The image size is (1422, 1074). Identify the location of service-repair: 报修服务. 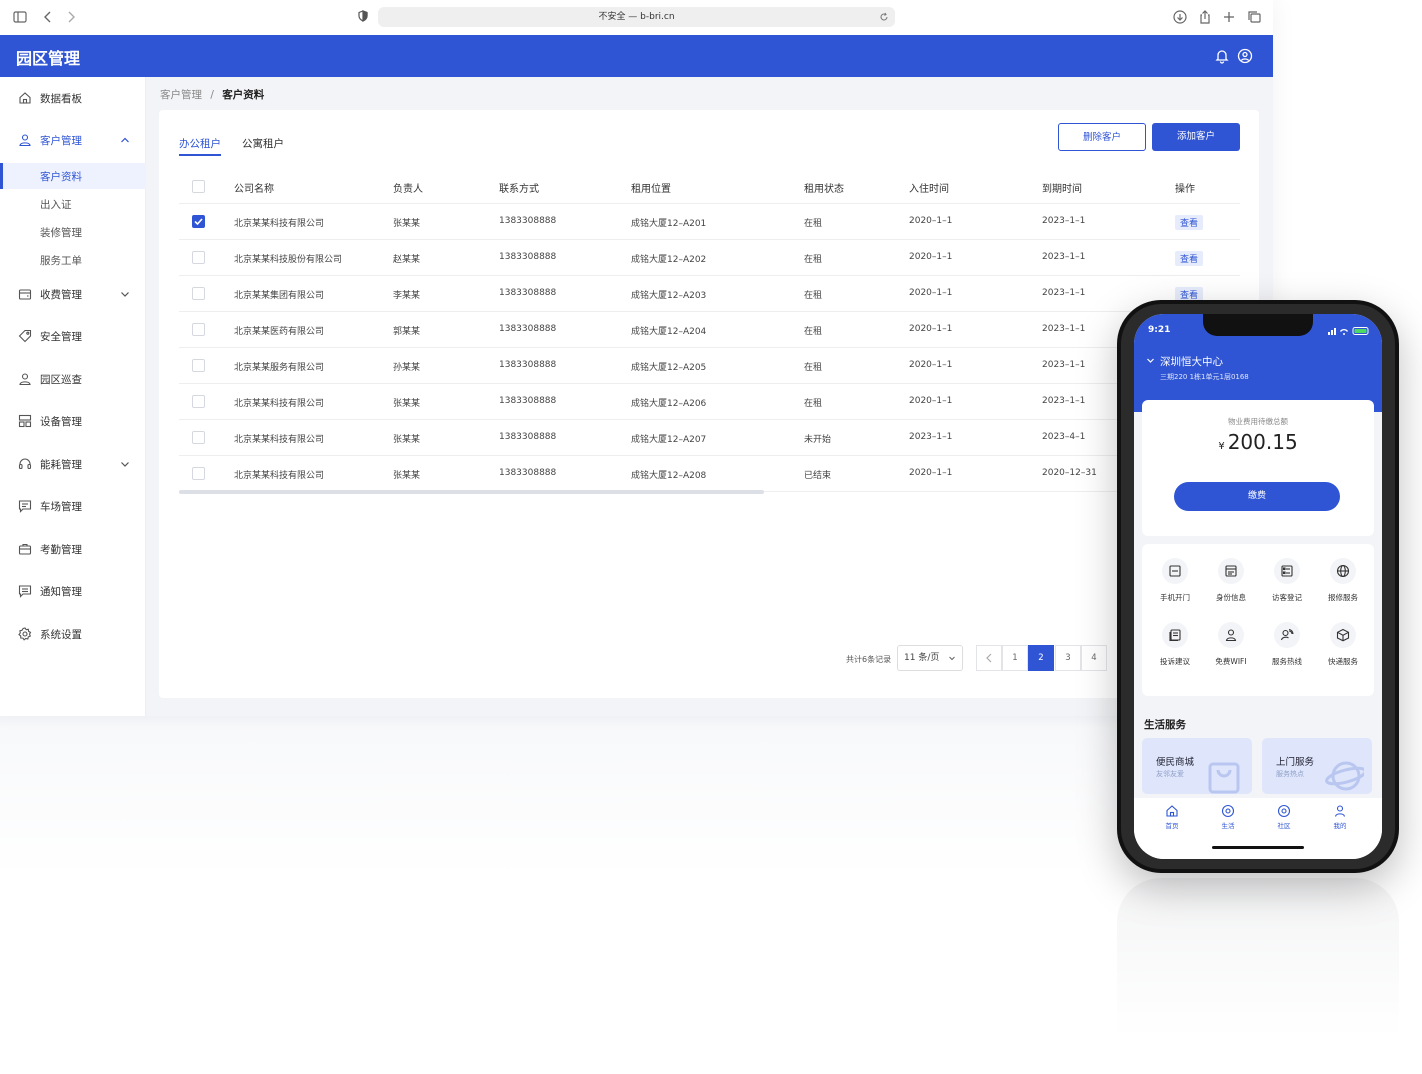
(1343, 578).